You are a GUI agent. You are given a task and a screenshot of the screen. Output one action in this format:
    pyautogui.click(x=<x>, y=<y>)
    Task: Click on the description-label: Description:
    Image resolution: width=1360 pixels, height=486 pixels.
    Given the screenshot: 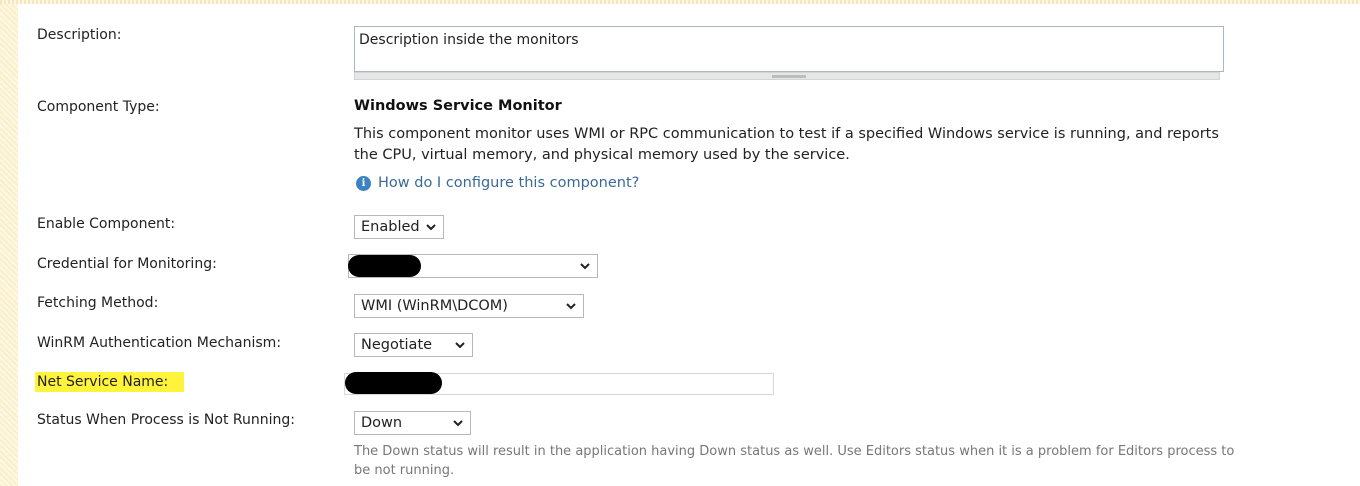 What is the action you would take?
    pyautogui.click(x=79, y=35)
    